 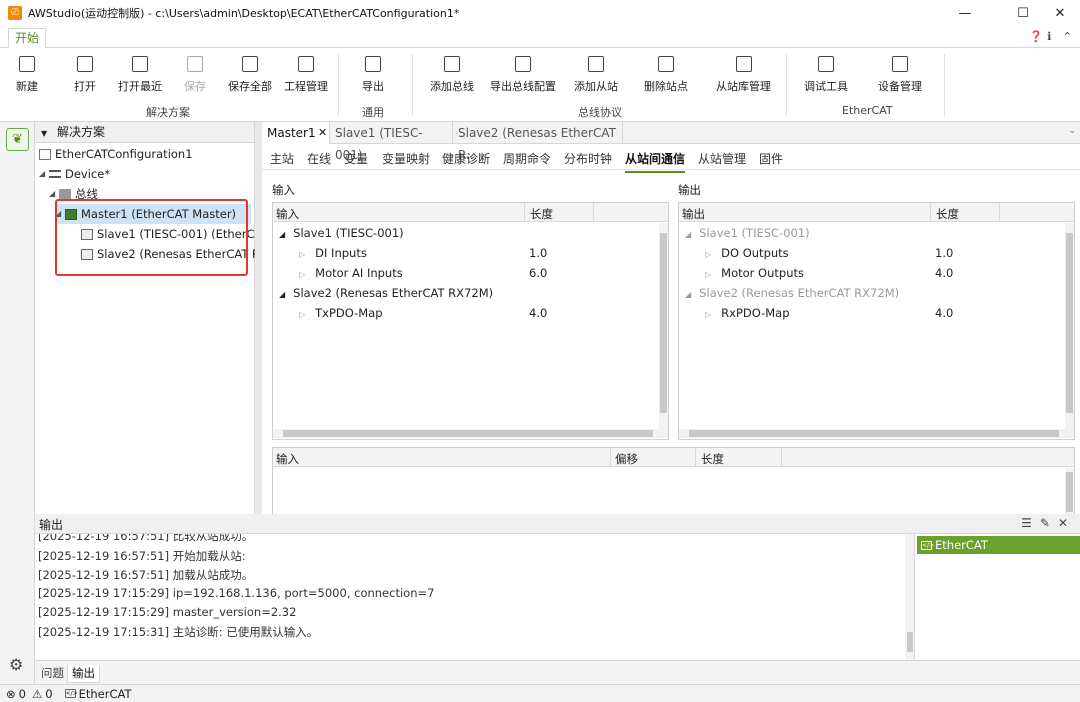 I want to click on subtab-slave-comm: 从站间通信, so click(x=655, y=161).